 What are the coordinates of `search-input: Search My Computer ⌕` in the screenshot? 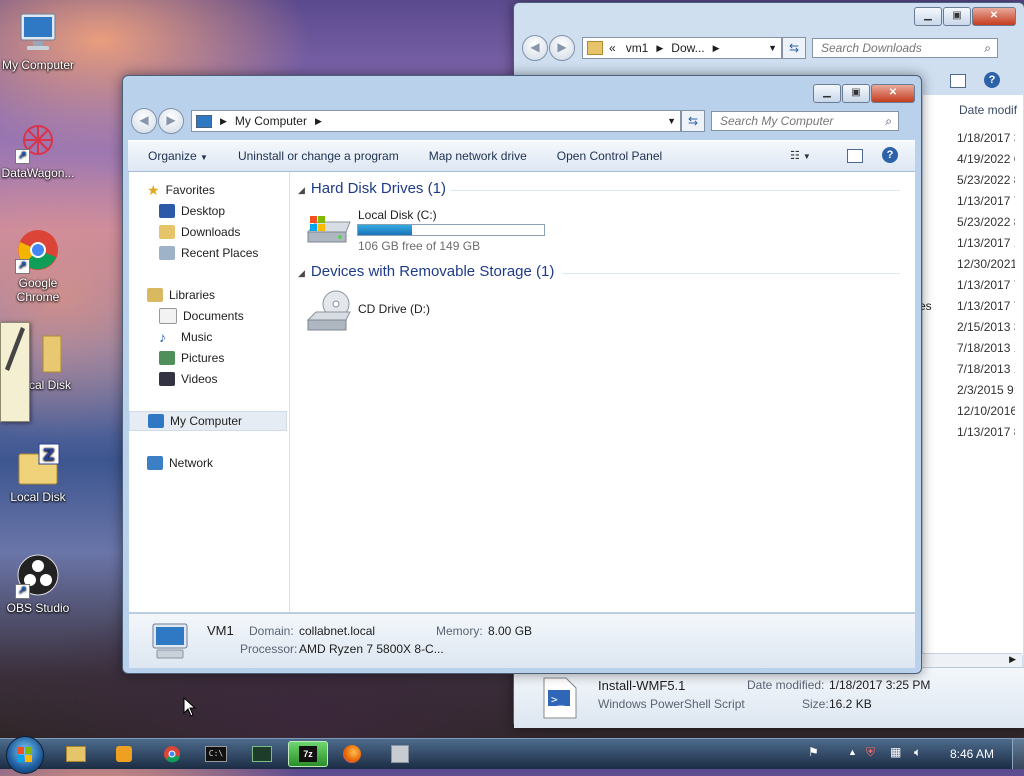 It's located at (805, 121).